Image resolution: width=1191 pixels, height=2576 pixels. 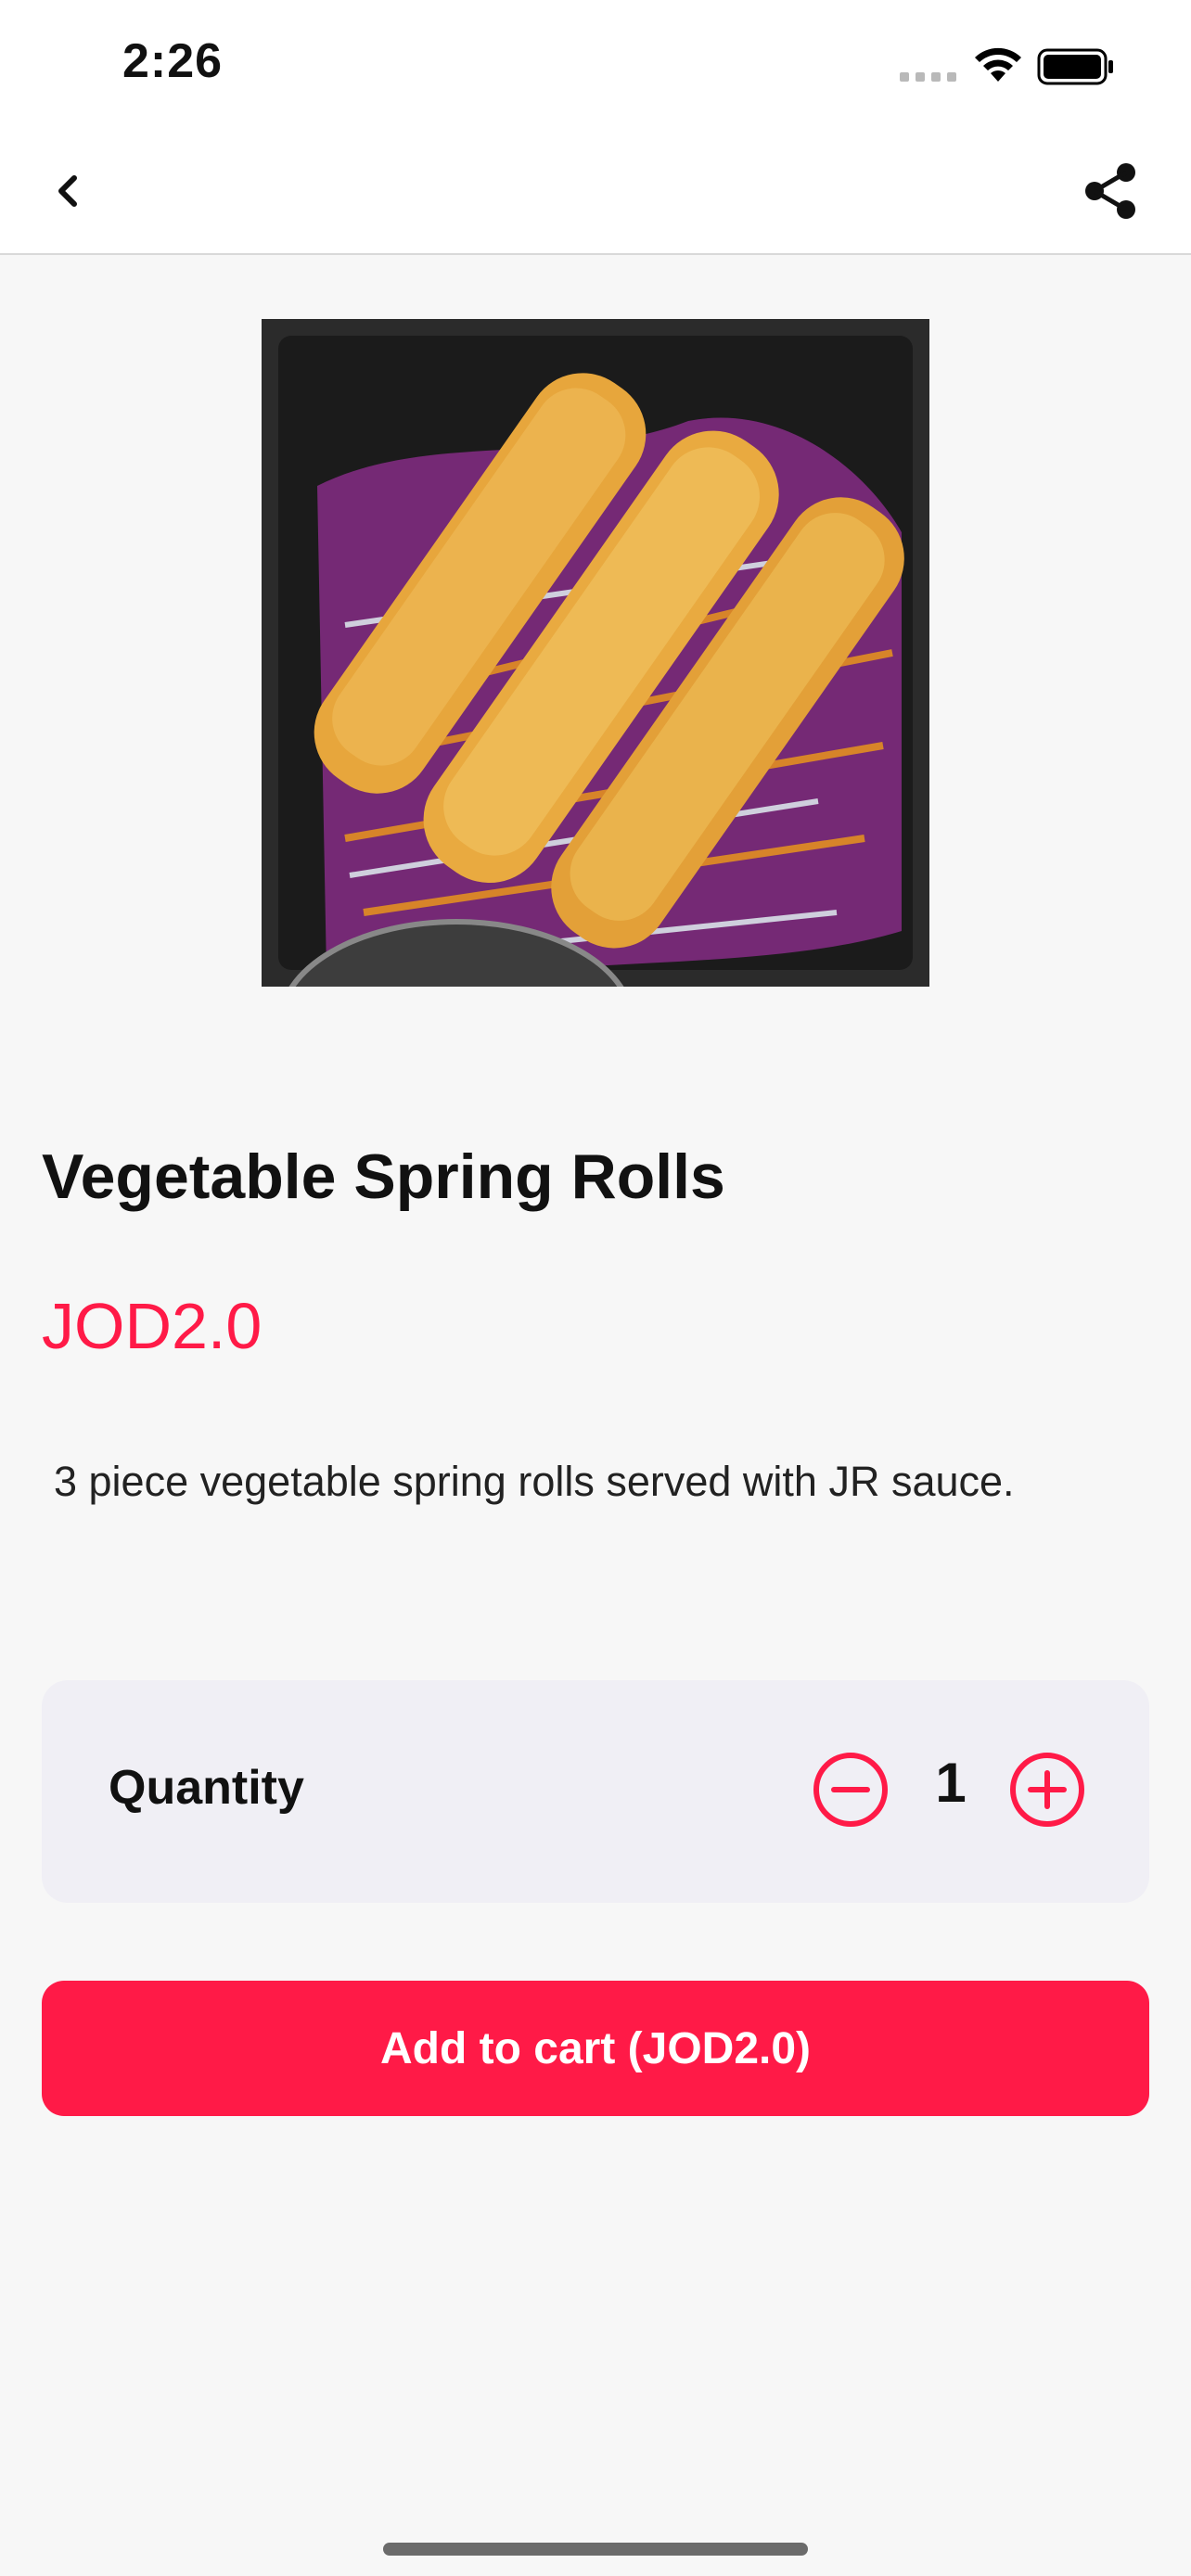 I want to click on quantity-label: Quantity, so click(x=206, y=1788).